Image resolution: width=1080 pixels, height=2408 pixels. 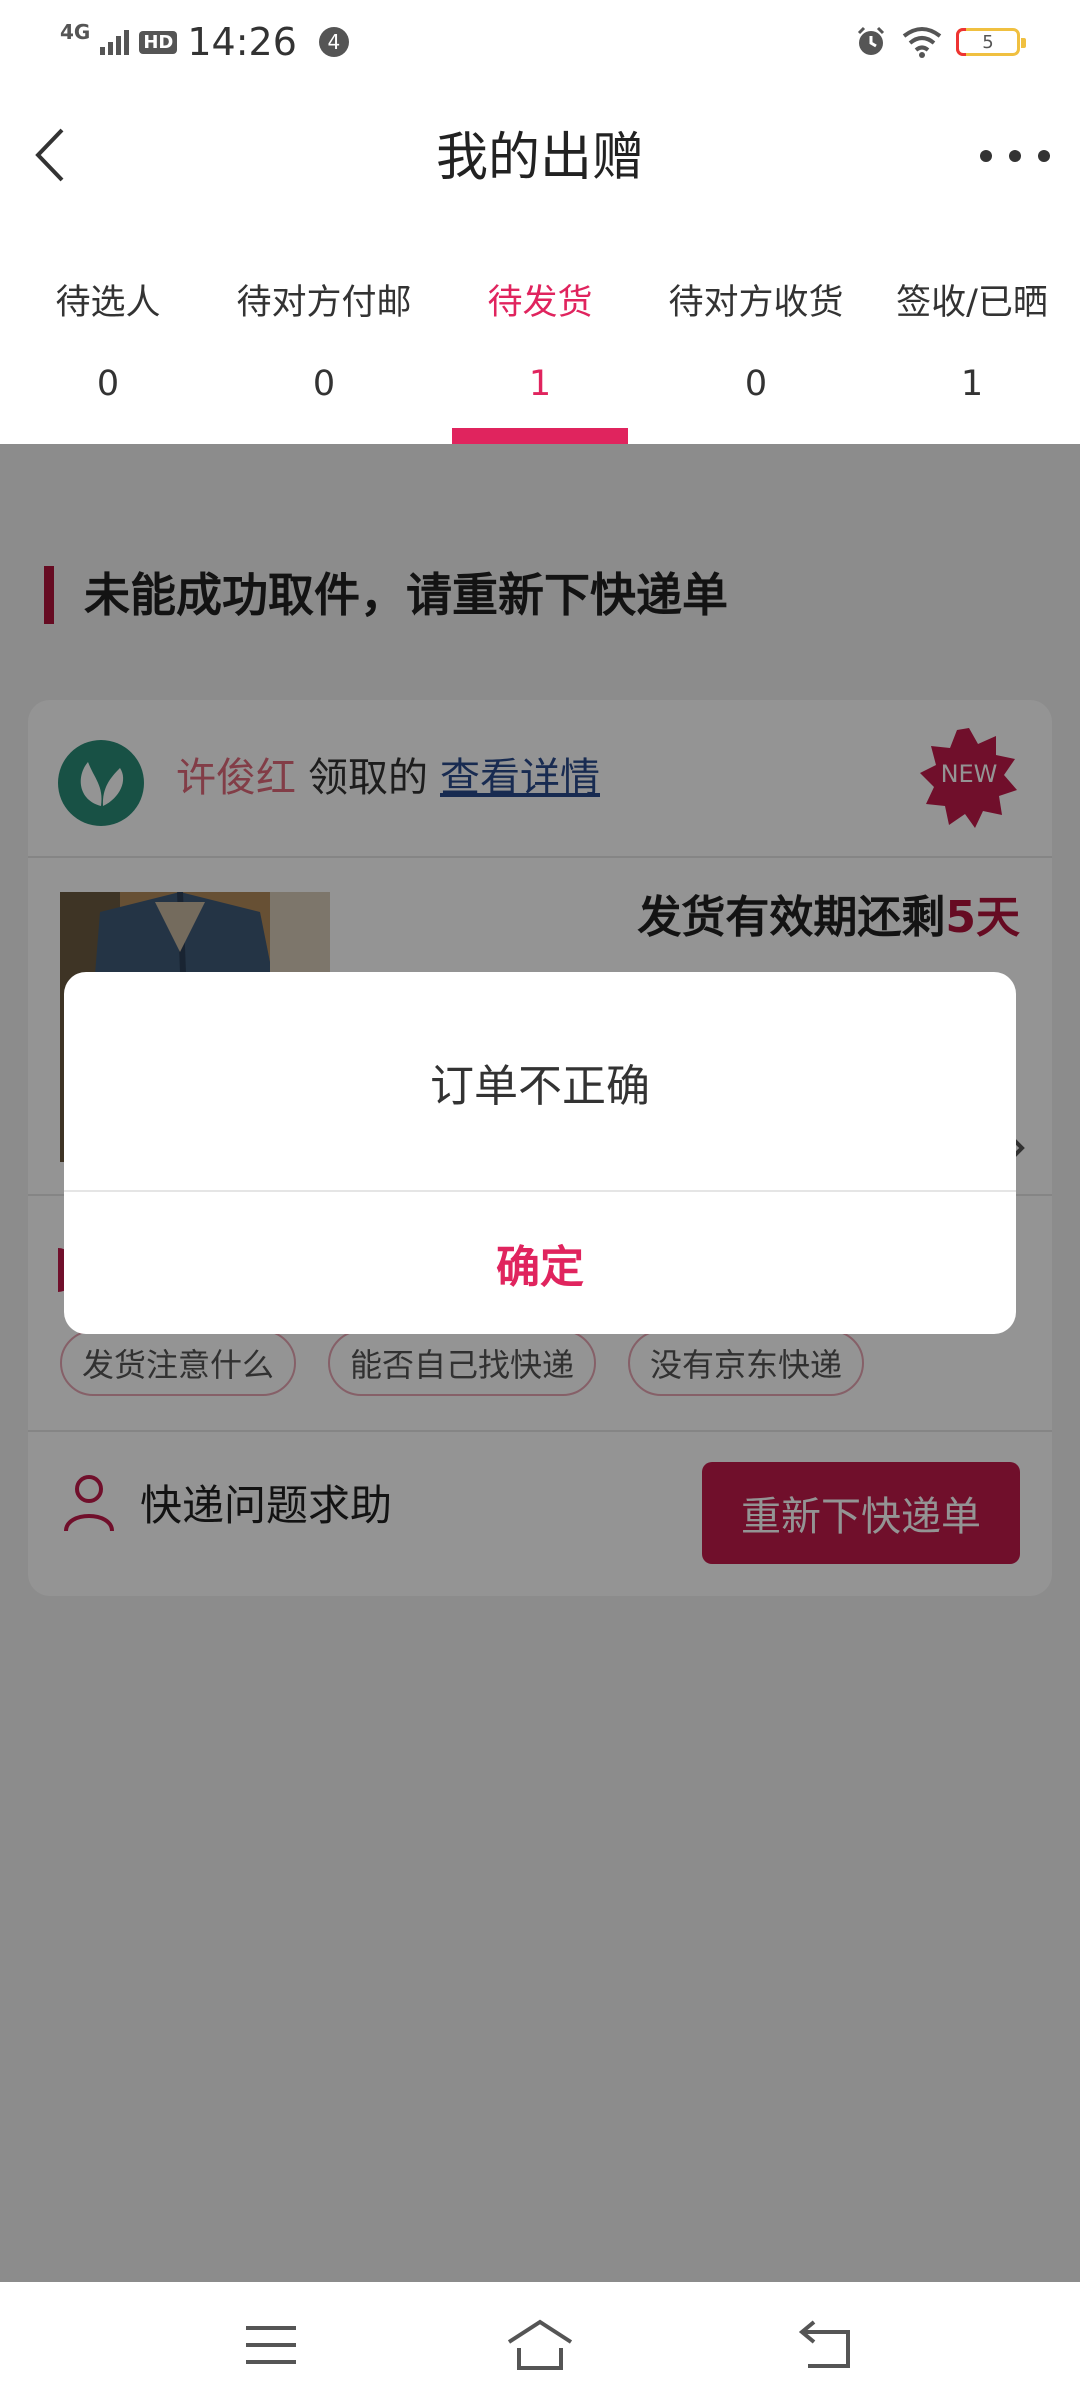 What do you see at coordinates (972, 339) in the screenshot?
I see `tab-received: 签收/已晒 1` at bounding box center [972, 339].